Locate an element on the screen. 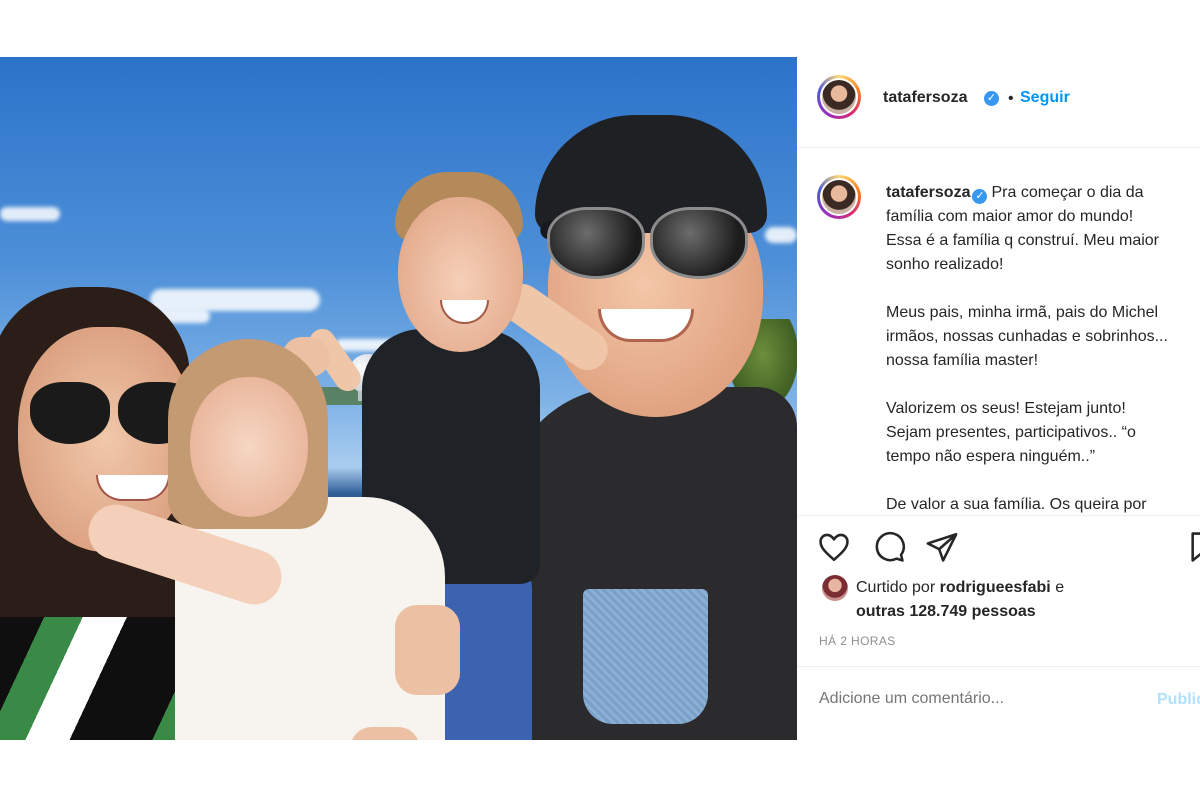 This screenshot has height=800, width=1200. girl-face is located at coordinates (249, 447).